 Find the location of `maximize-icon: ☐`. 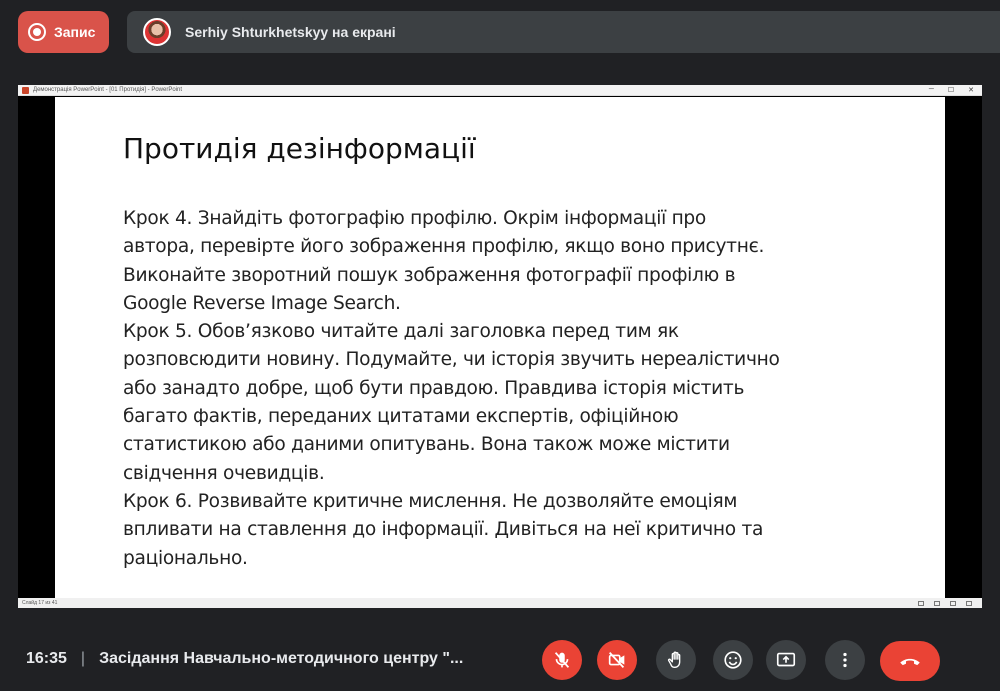

maximize-icon: ☐ is located at coordinates (951, 90).